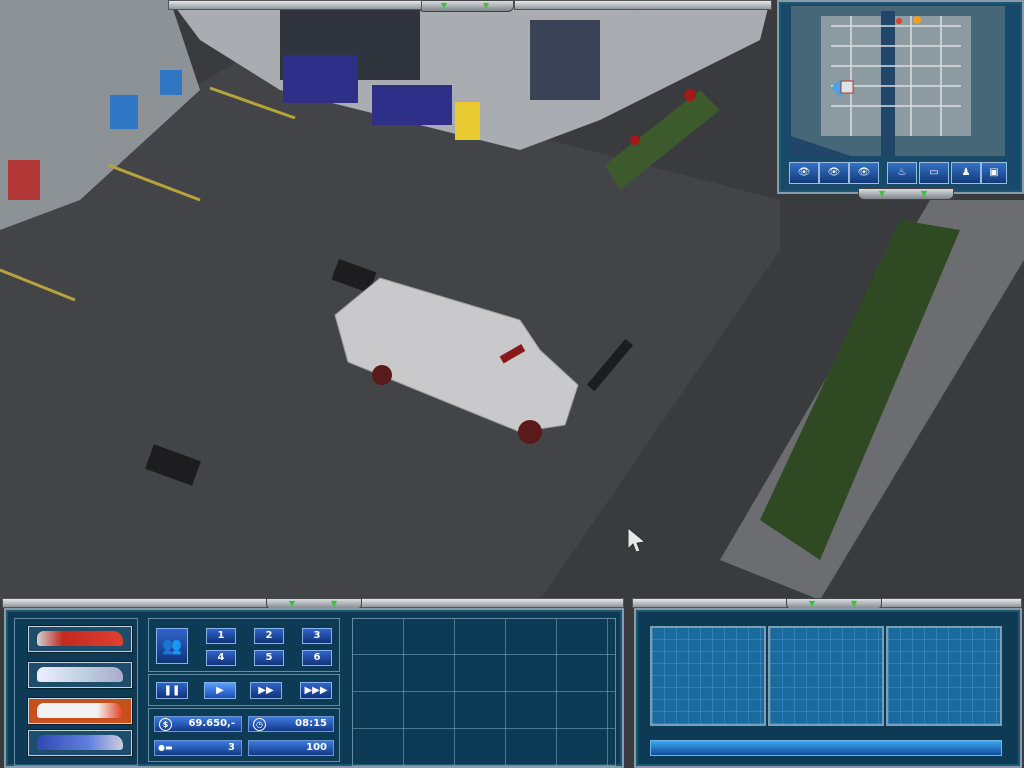 This screenshot has height=768, width=1024. Describe the element at coordinates (316, 747) in the screenshot. I see `score-value: 100` at that location.